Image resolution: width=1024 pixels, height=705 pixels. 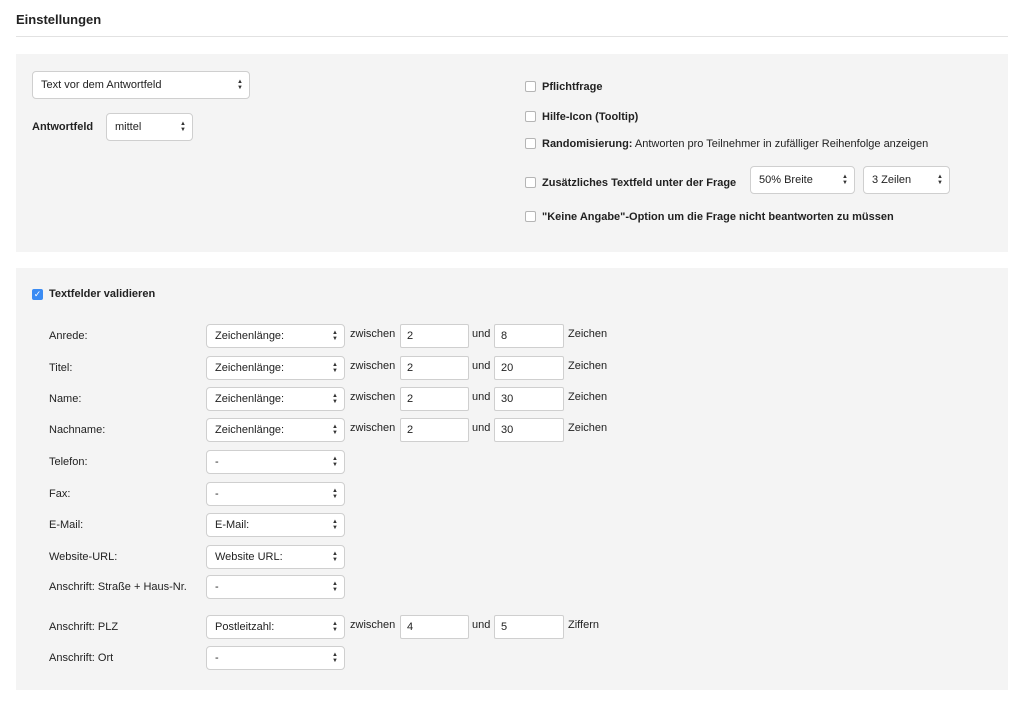 I want to click on validate-textfields-checkbox: ✓, so click(x=37, y=294).